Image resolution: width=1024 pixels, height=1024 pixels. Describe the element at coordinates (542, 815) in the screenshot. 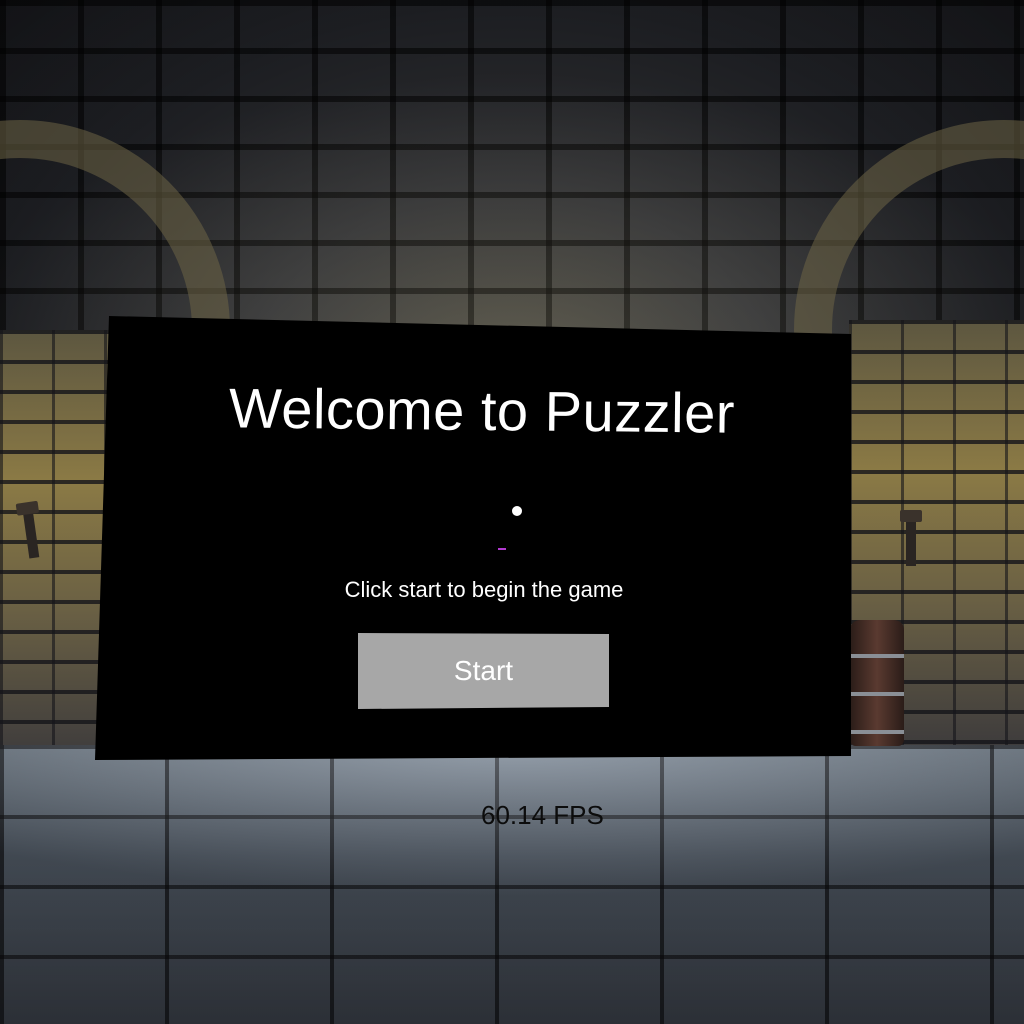

I see `fps-counter: 60.14 FPS` at that location.